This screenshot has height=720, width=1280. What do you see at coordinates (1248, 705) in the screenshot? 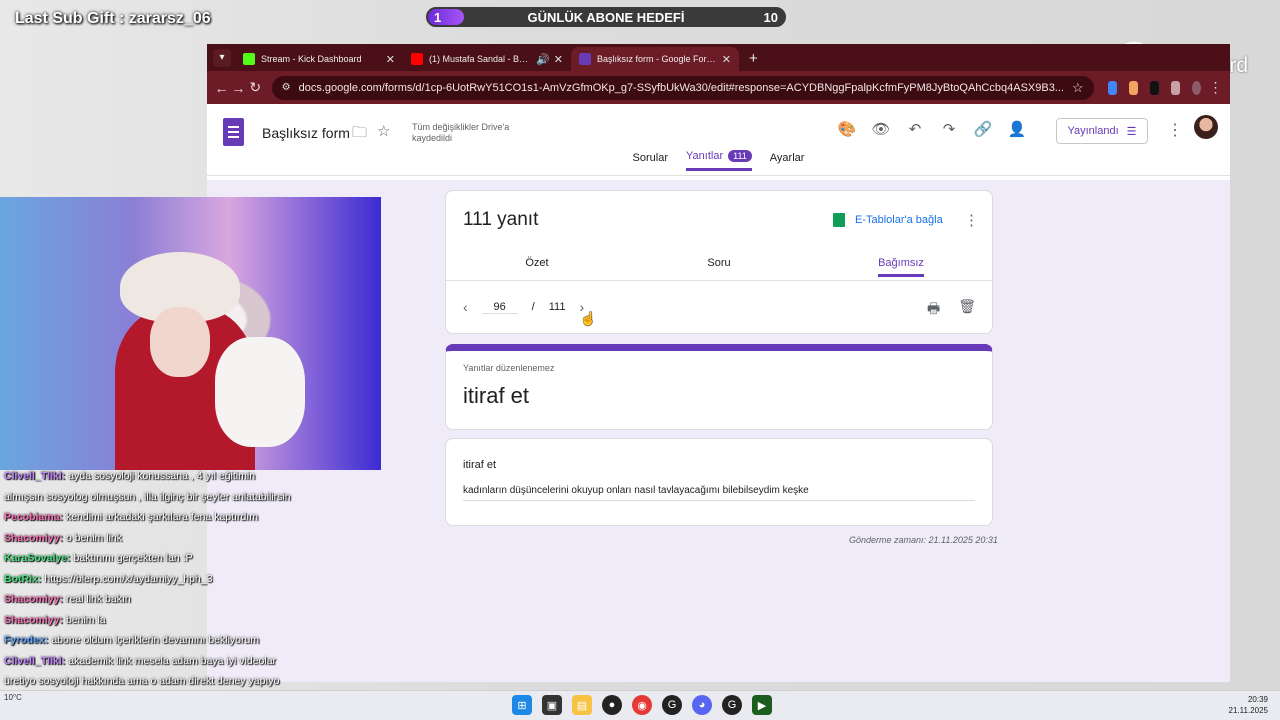
I see `system-clock: 20:39 21.11.2025` at bounding box center [1248, 705].